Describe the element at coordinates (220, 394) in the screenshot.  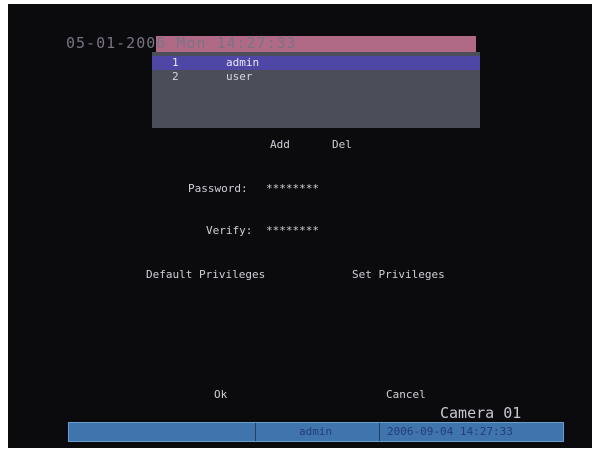
I see `ok-button: Ok` at that location.